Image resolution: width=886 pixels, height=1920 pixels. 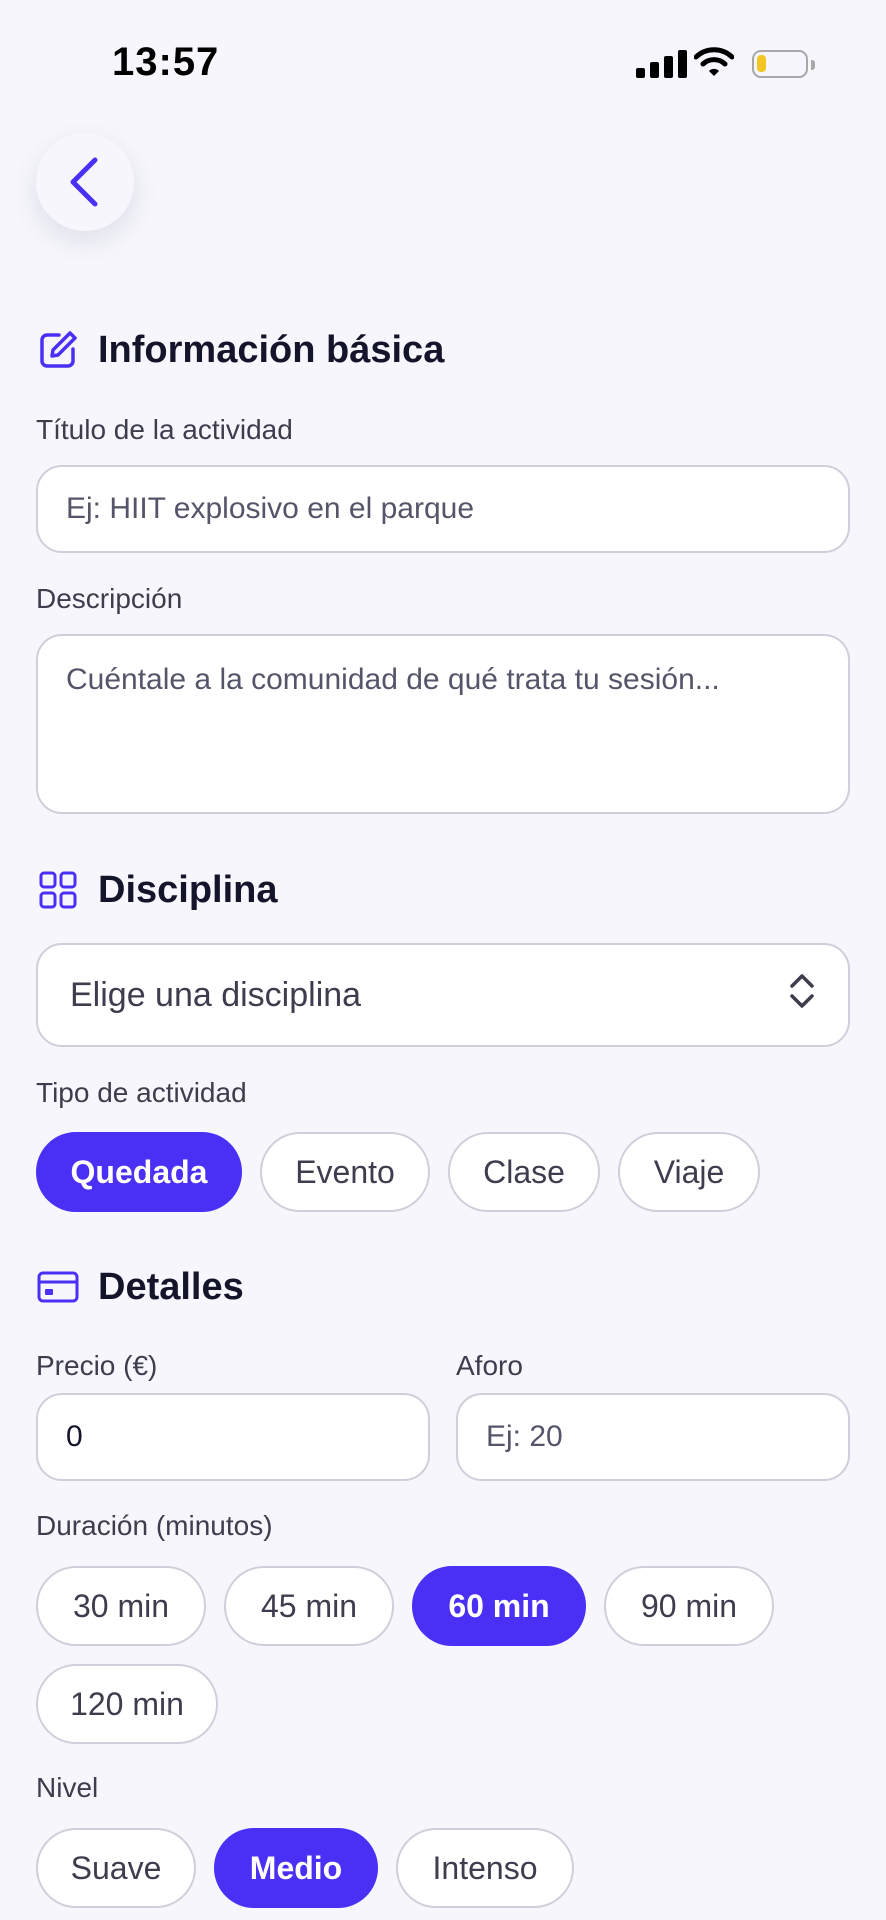 What do you see at coordinates (661, 64) in the screenshot?
I see `cellular-signal-icon` at bounding box center [661, 64].